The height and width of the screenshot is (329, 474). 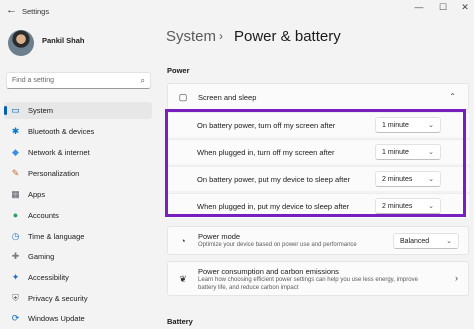 What do you see at coordinates (56, 318) in the screenshot?
I see `sidebar-item-label: Windows Update` at bounding box center [56, 318].